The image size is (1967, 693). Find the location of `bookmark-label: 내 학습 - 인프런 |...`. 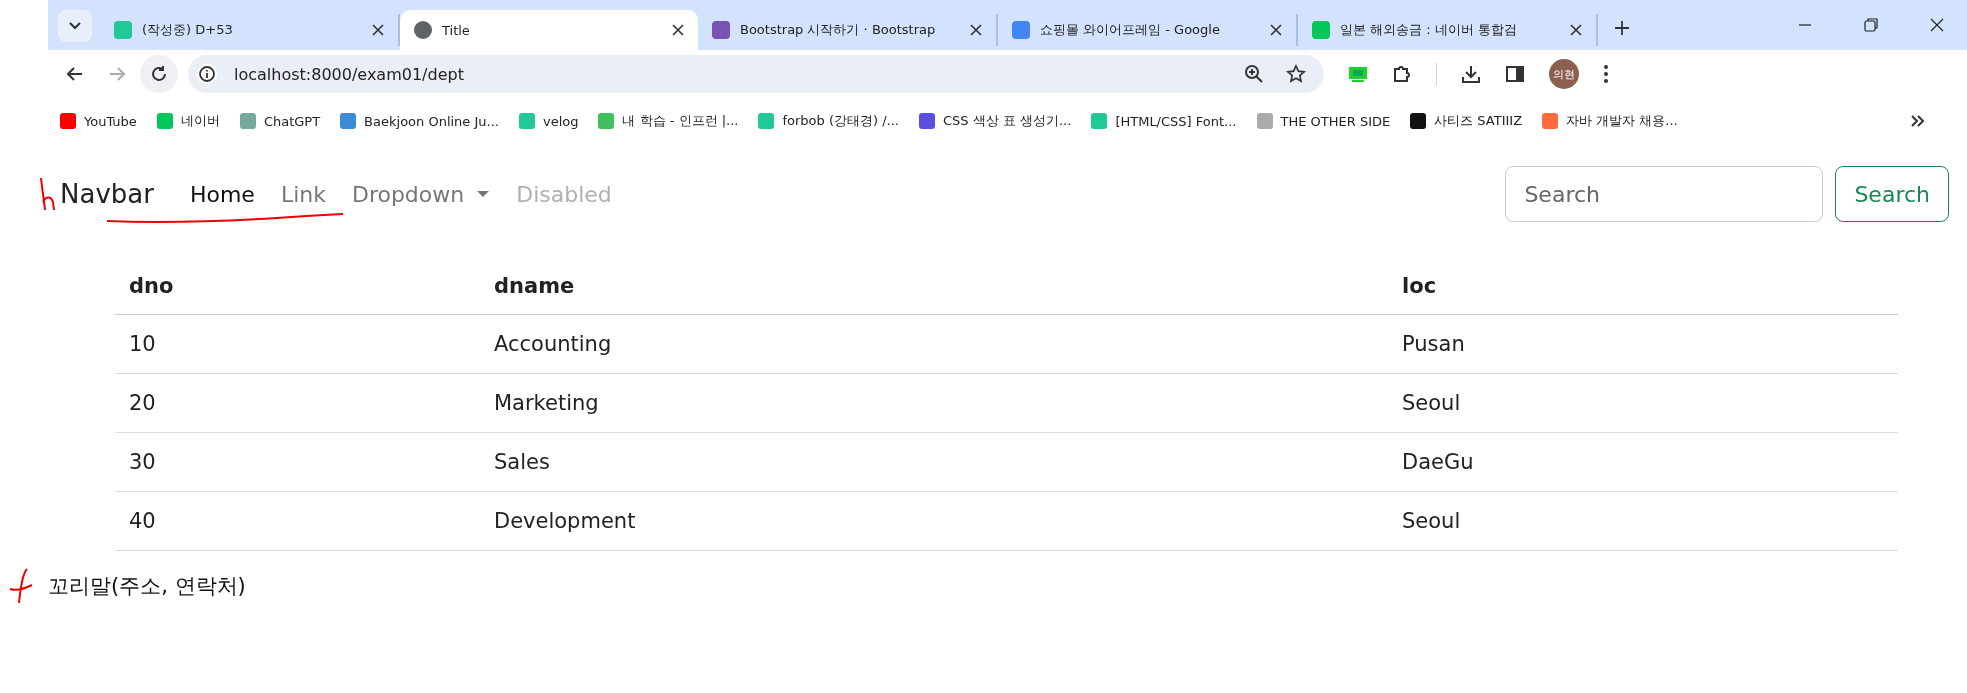

bookmark-label: 내 학습 - 인프런 |... is located at coordinates (680, 121).